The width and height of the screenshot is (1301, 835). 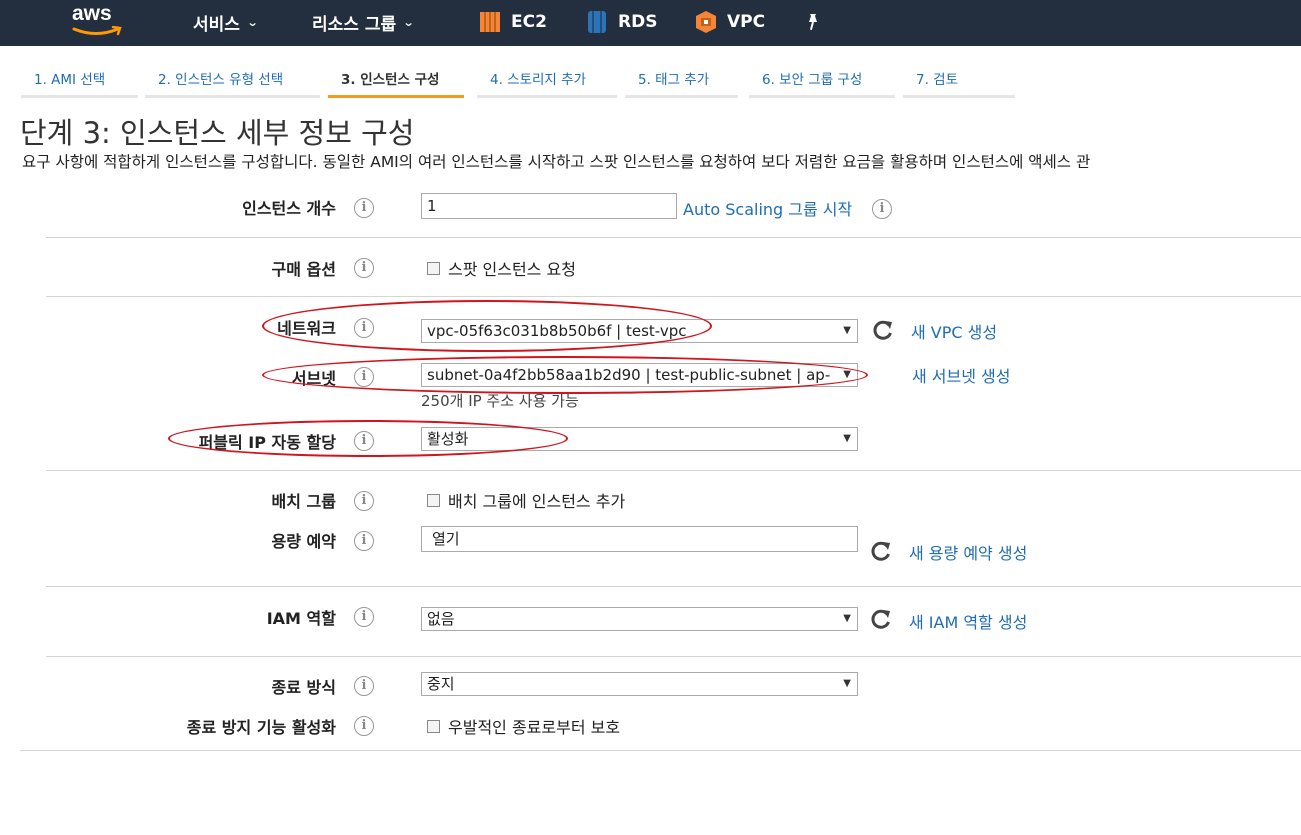 I want to click on annotation-ellipse-subnet, so click(x=565, y=375).